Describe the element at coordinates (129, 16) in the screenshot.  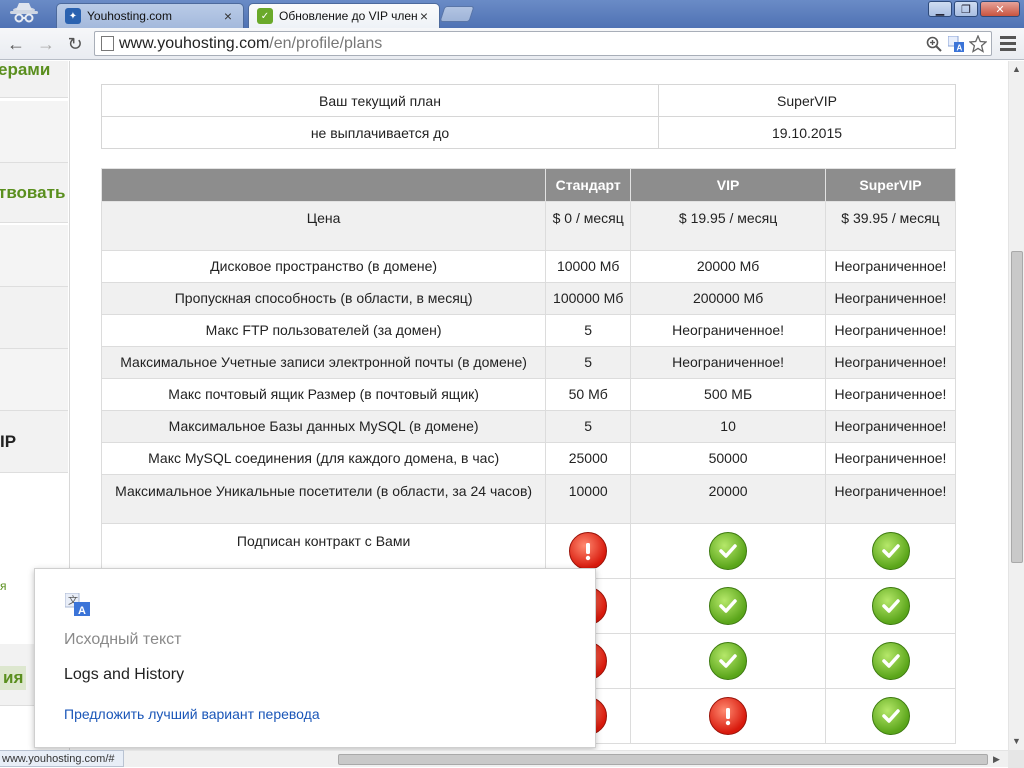
I see `tab-title: Youhosting.com` at that location.